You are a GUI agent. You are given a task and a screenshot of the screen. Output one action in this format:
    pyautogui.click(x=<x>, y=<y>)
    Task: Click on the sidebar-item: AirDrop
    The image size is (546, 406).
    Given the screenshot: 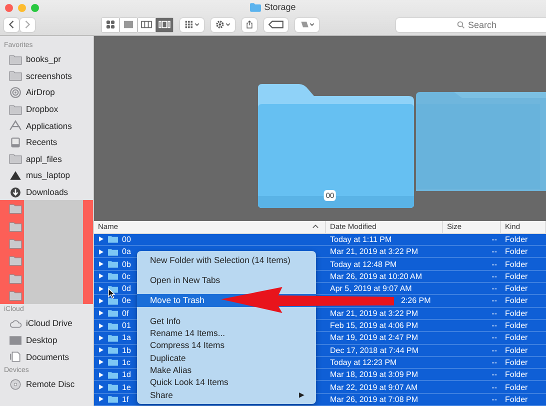 What is the action you would take?
    pyautogui.click(x=40, y=92)
    